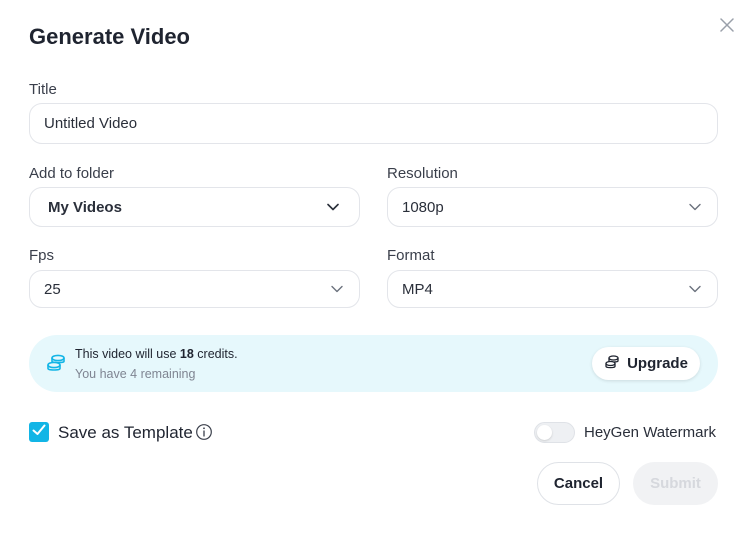 This screenshot has height=534, width=750. I want to click on fps-select-value: 25, so click(52, 289).